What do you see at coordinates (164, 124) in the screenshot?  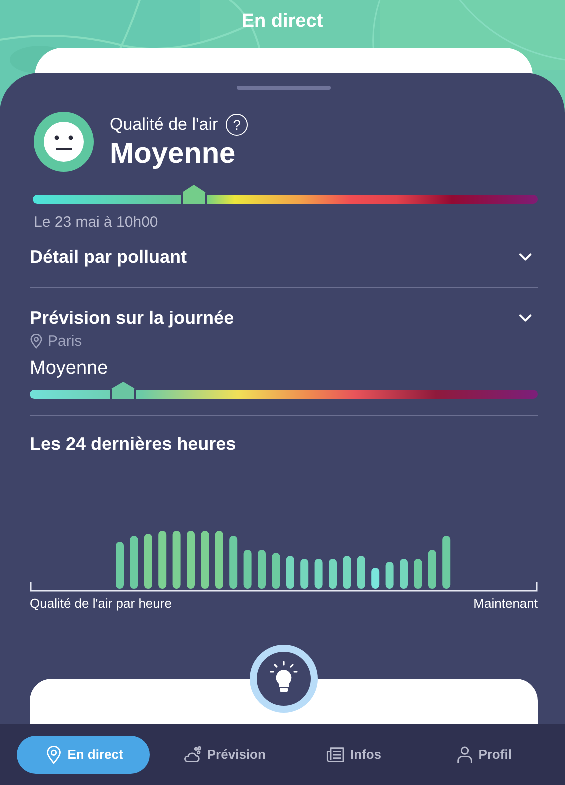 I see `air-quality-label: Qualité de l'air` at bounding box center [164, 124].